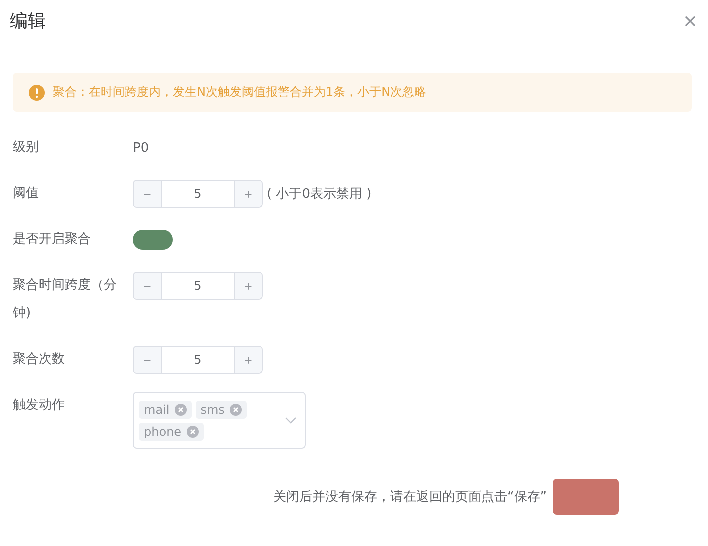 This screenshot has width=708, height=546. What do you see at coordinates (171, 431) in the screenshot?
I see `tag: phone` at bounding box center [171, 431].